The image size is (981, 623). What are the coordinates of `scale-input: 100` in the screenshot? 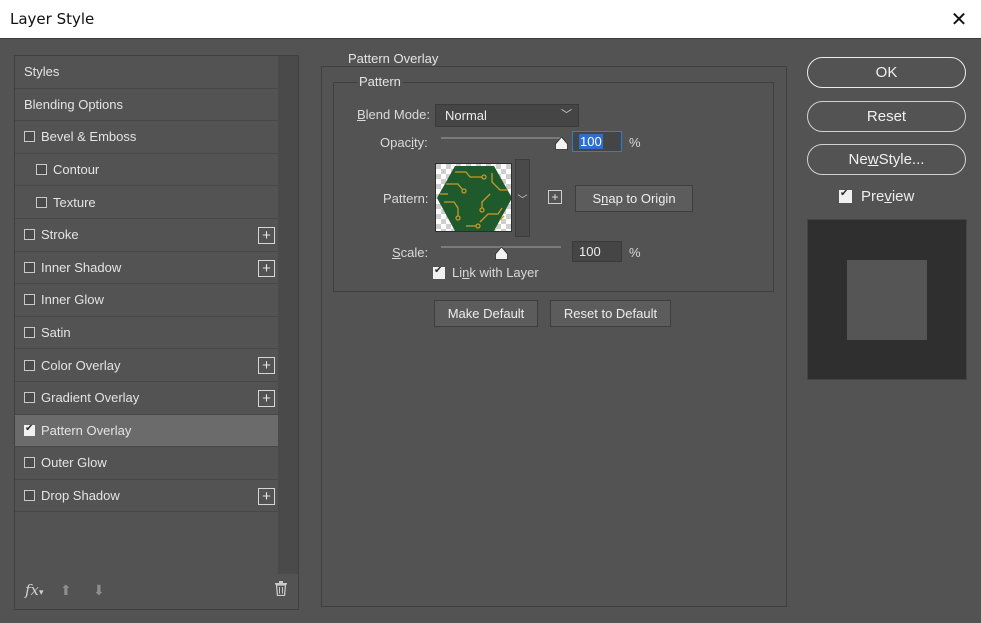 It's located at (597, 251).